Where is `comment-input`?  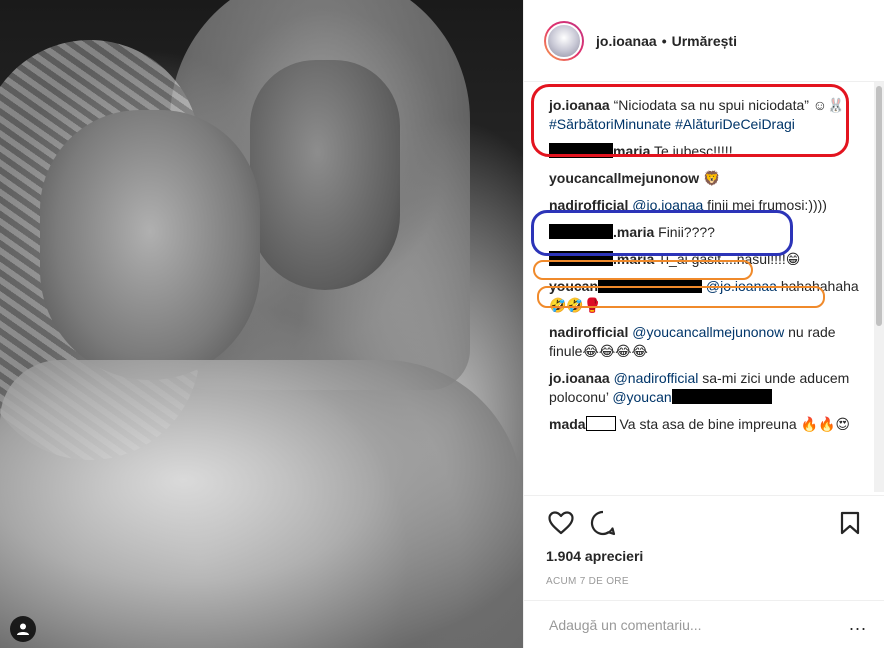 comment-input is located at coordinates (699, 624).